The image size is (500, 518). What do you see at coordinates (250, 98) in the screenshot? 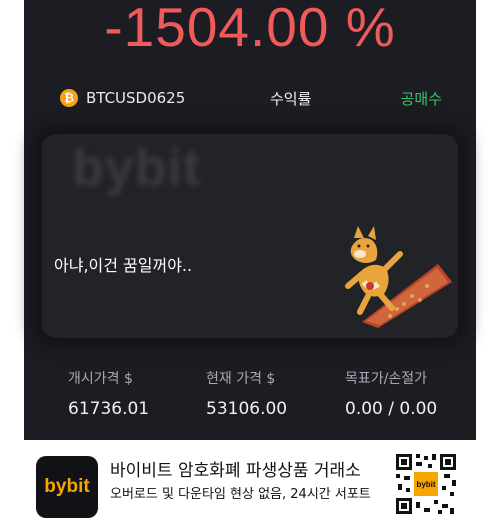
I see `contract-row: ₿ BTCUSD0625 수익률 공매수` at bounding box center [250, 98].